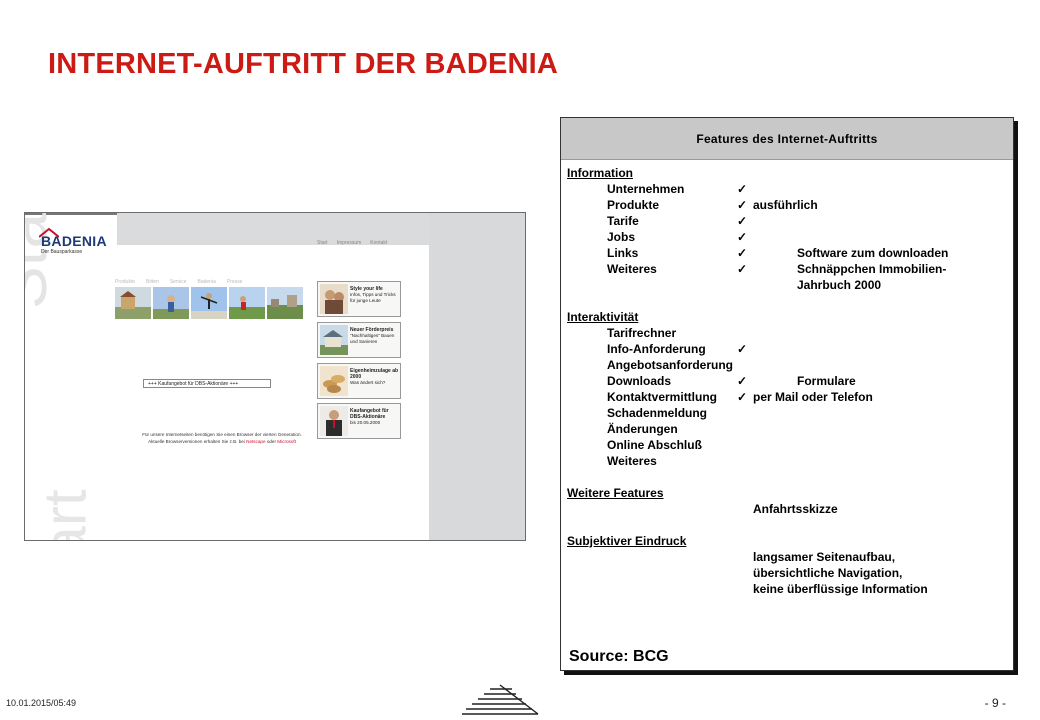 This screenshot has width=1040, height=720. I want to click on photo-bitten, so click(171, 303).